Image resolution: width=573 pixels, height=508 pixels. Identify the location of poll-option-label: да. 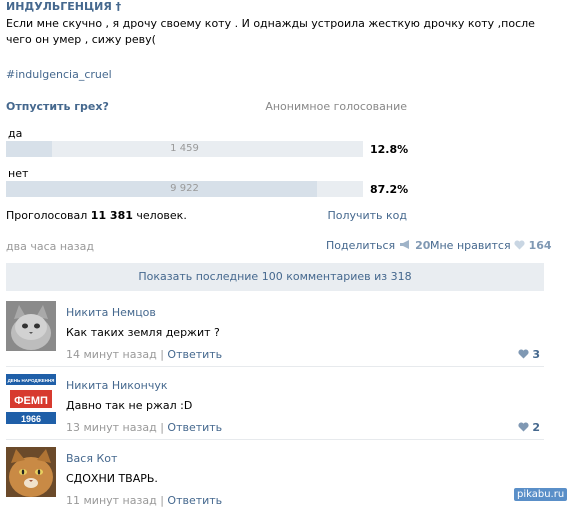
(15, 133).